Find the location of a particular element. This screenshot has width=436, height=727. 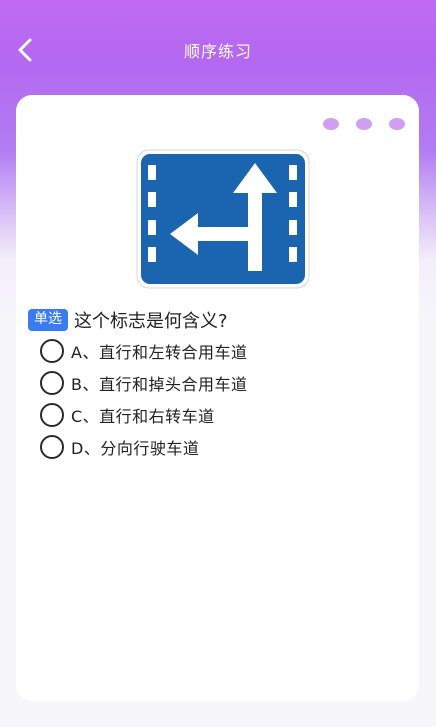

option-label: B、直行和掉头合用车道 is located at coordinates (159, 384).